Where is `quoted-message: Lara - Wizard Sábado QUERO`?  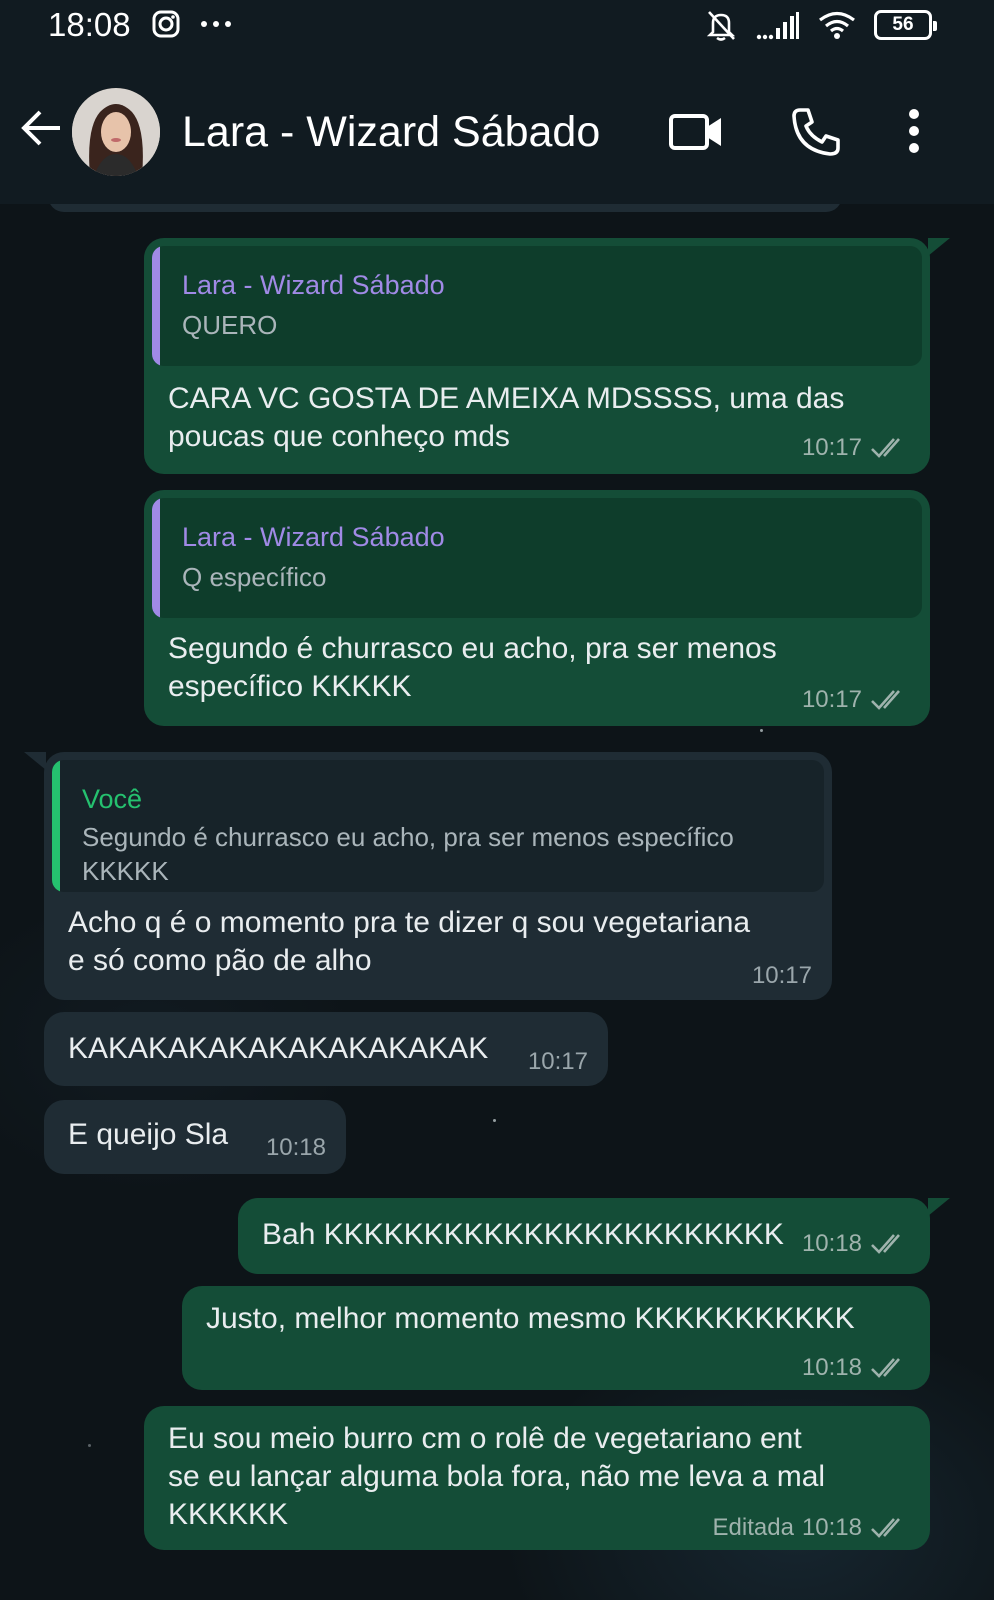 quoted-message: Lara - Wizard Sábado QUERO is located at coordinates (537, 306).